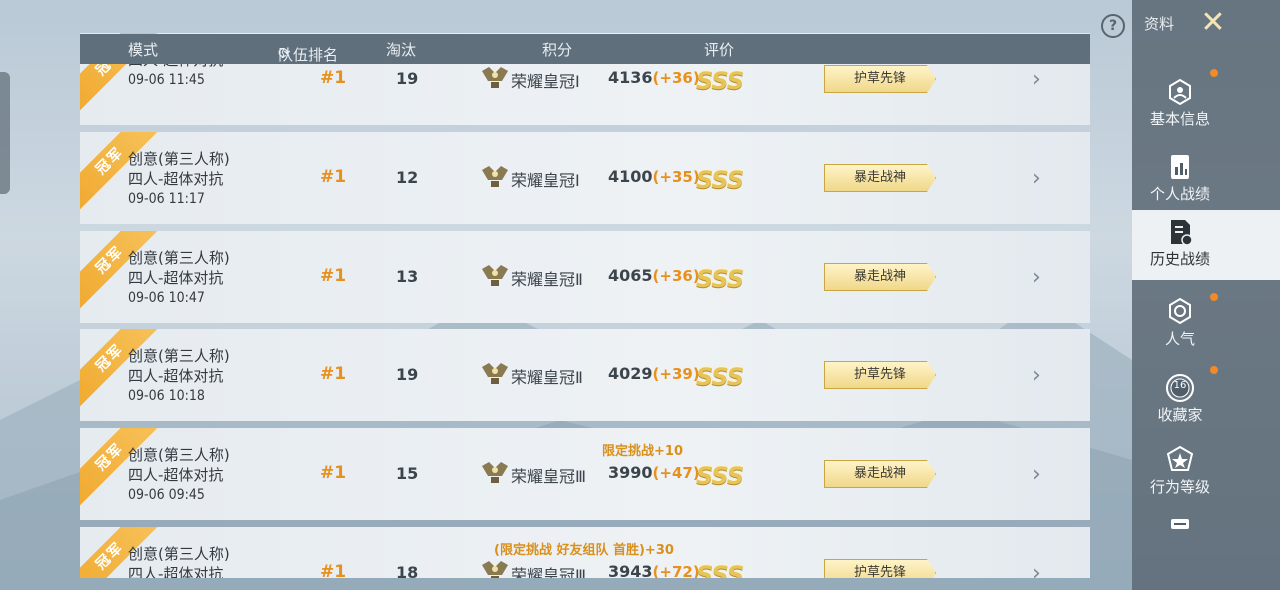 This screenshot has width=1280, height=590. I want to click on sidebar-item-collector: 16 收藏家, so click(1180, 401).